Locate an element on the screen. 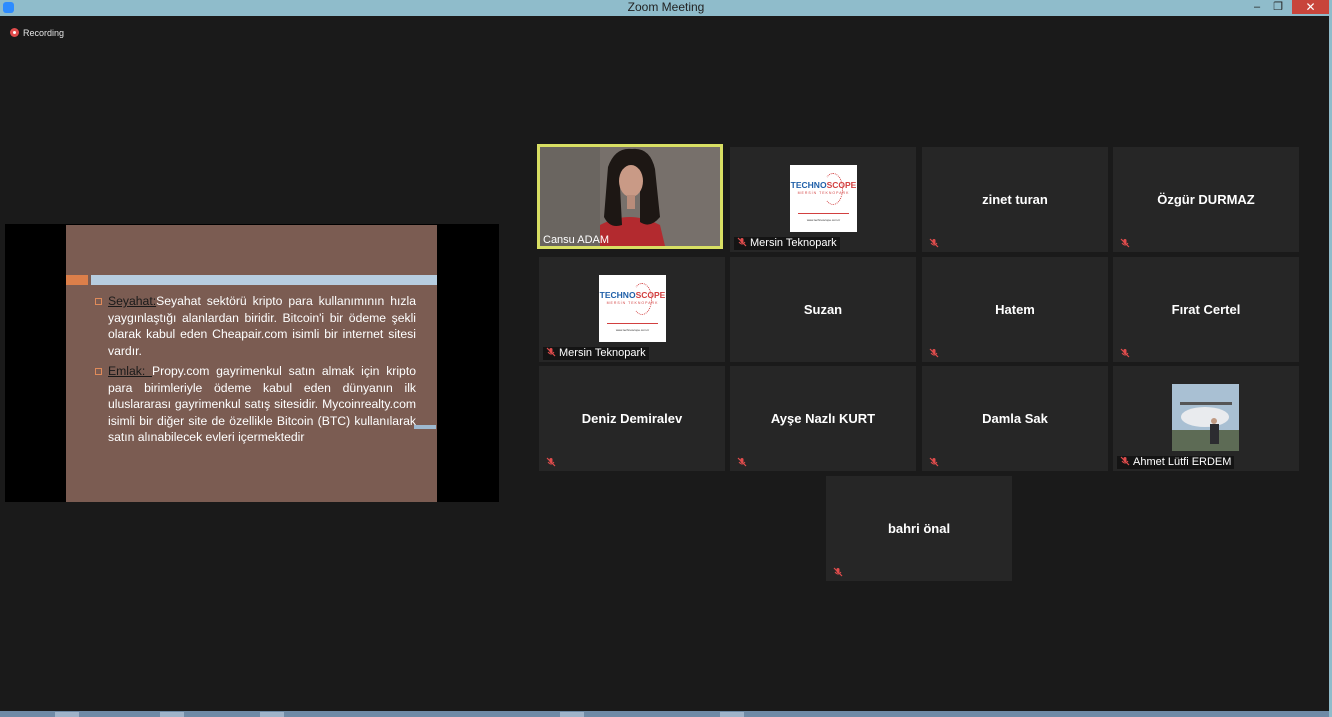 The image size is (1332, 717). participant-tile: Ahmet Lütfi ERDEM is located at coordinates (1206, 418).